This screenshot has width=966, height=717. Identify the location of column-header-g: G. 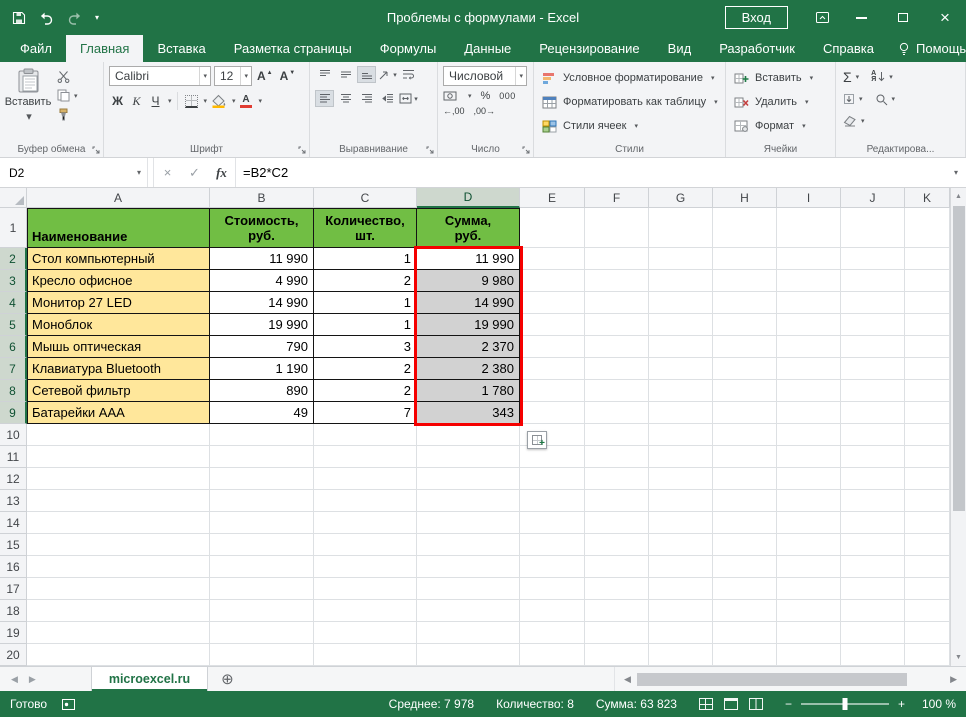
(681, 198).